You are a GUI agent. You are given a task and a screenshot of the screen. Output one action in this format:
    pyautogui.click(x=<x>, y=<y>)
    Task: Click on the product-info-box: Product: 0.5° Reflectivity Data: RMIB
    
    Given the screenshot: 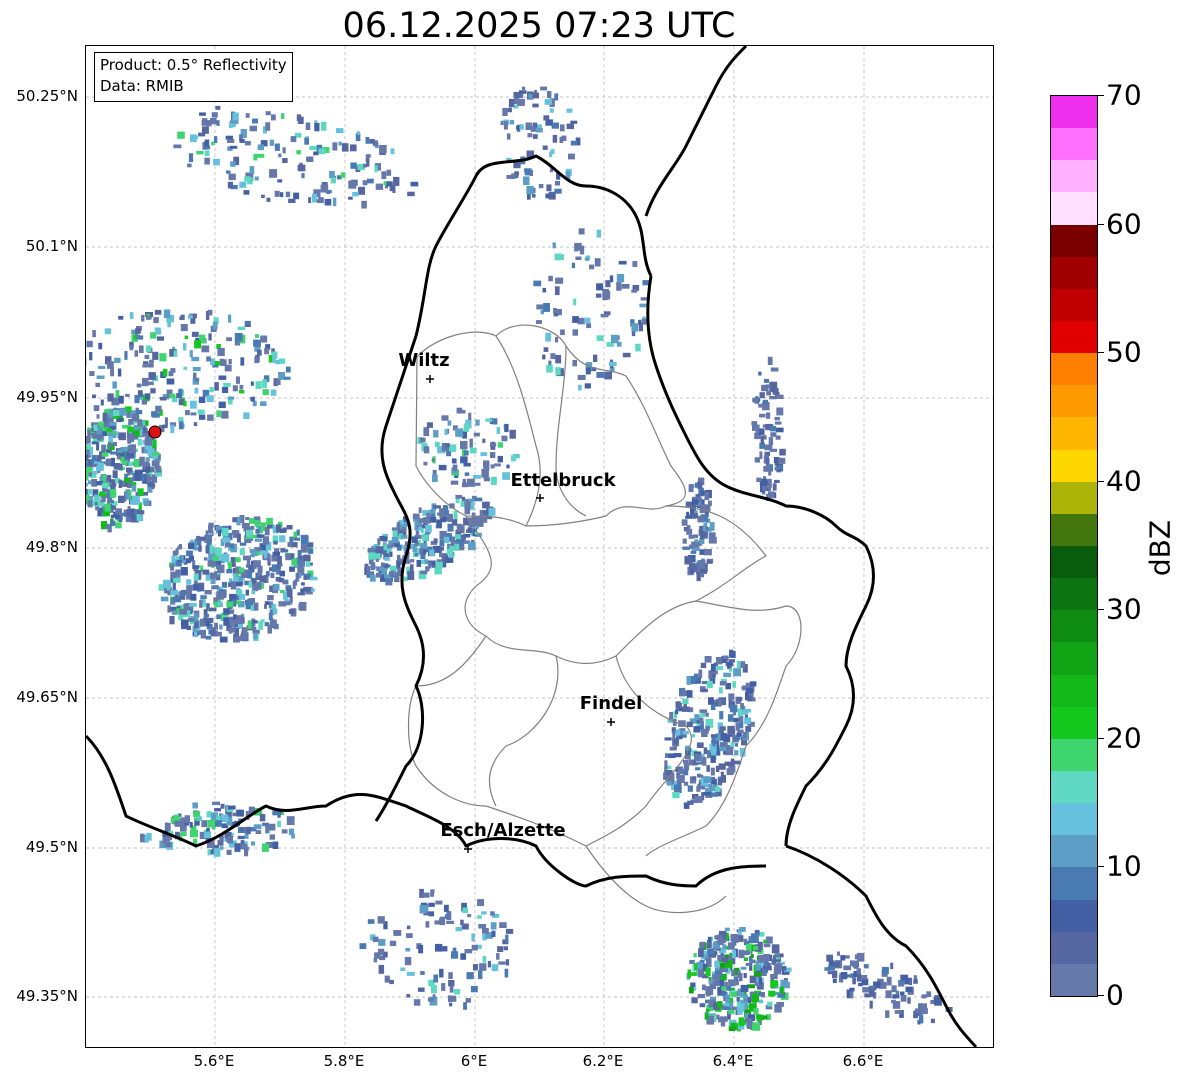 What is the action you would take?
    pyautogui.click(x=193, y=77)
    